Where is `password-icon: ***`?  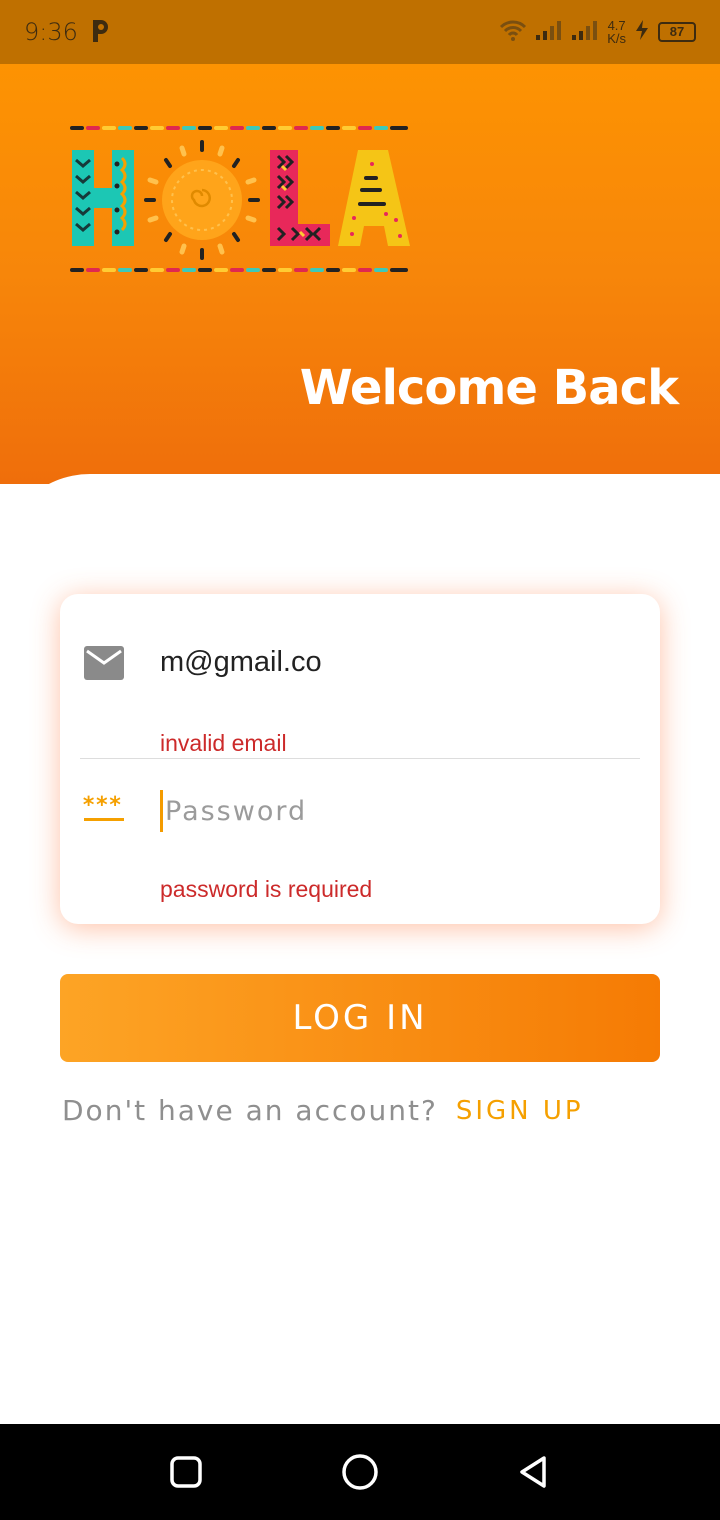 password-icon: *** is located at coordinates (105, 811).